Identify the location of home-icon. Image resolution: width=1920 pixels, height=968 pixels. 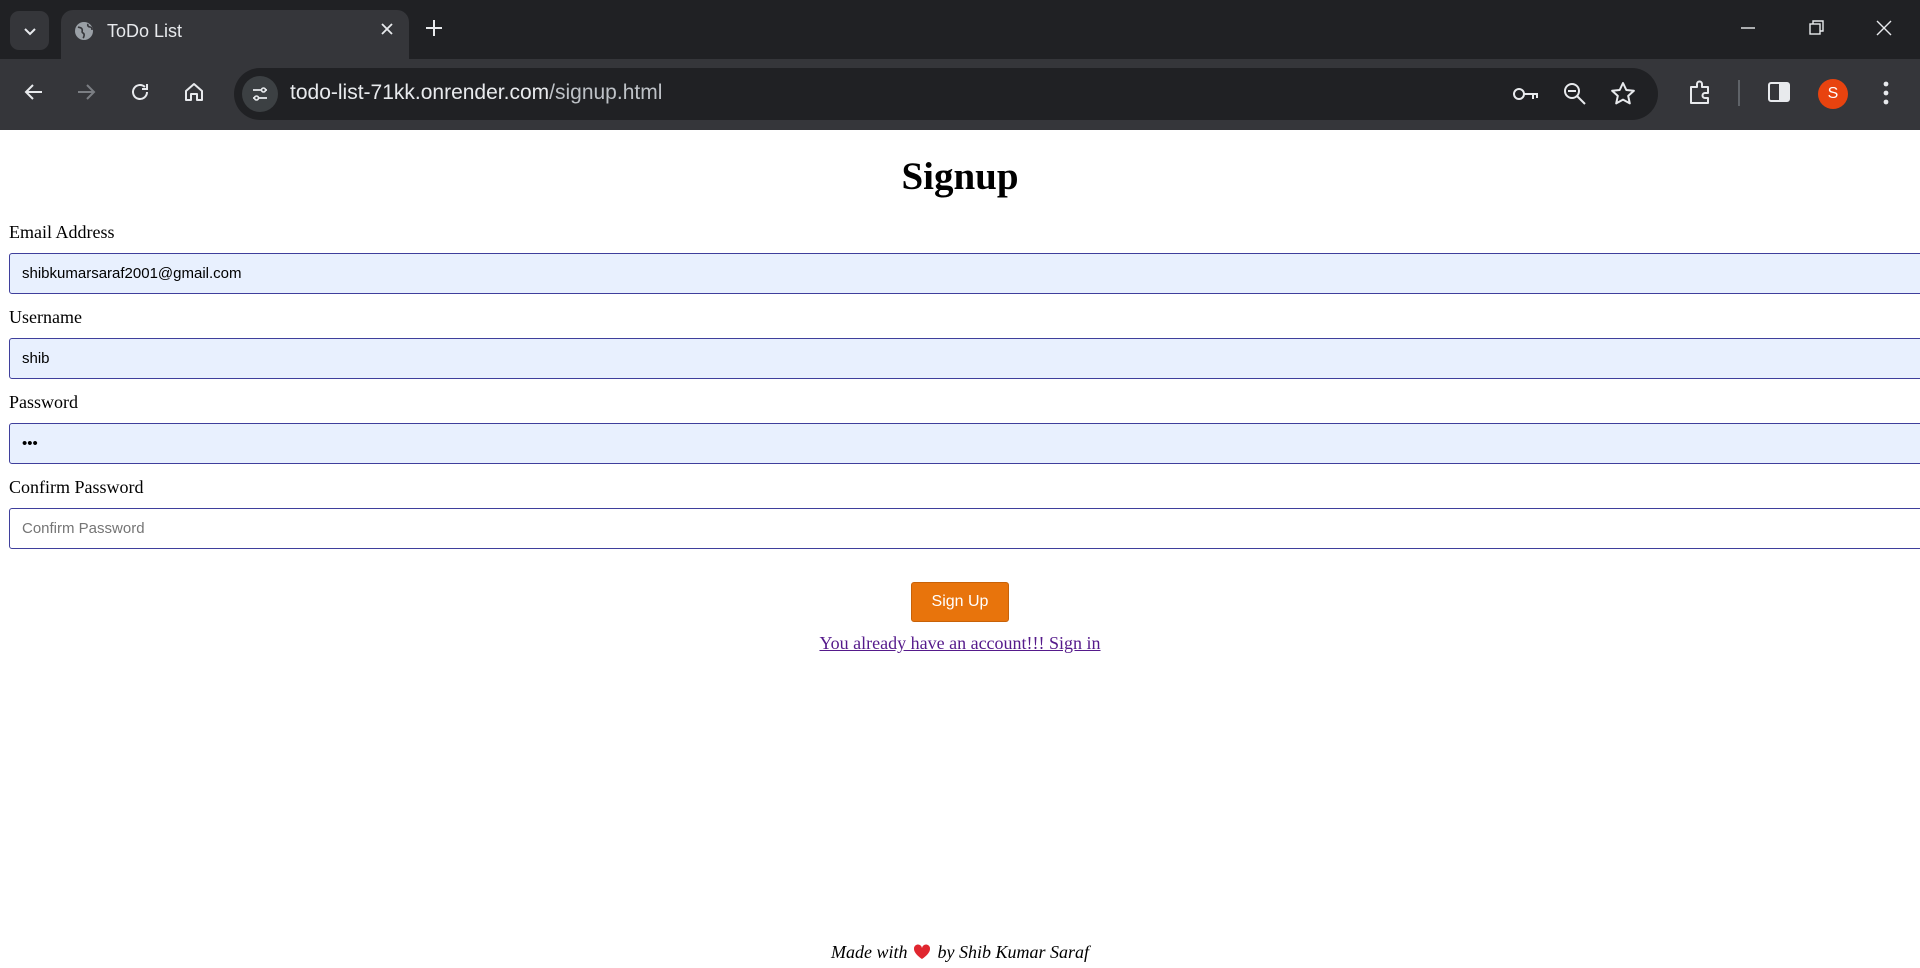
(194, 92).